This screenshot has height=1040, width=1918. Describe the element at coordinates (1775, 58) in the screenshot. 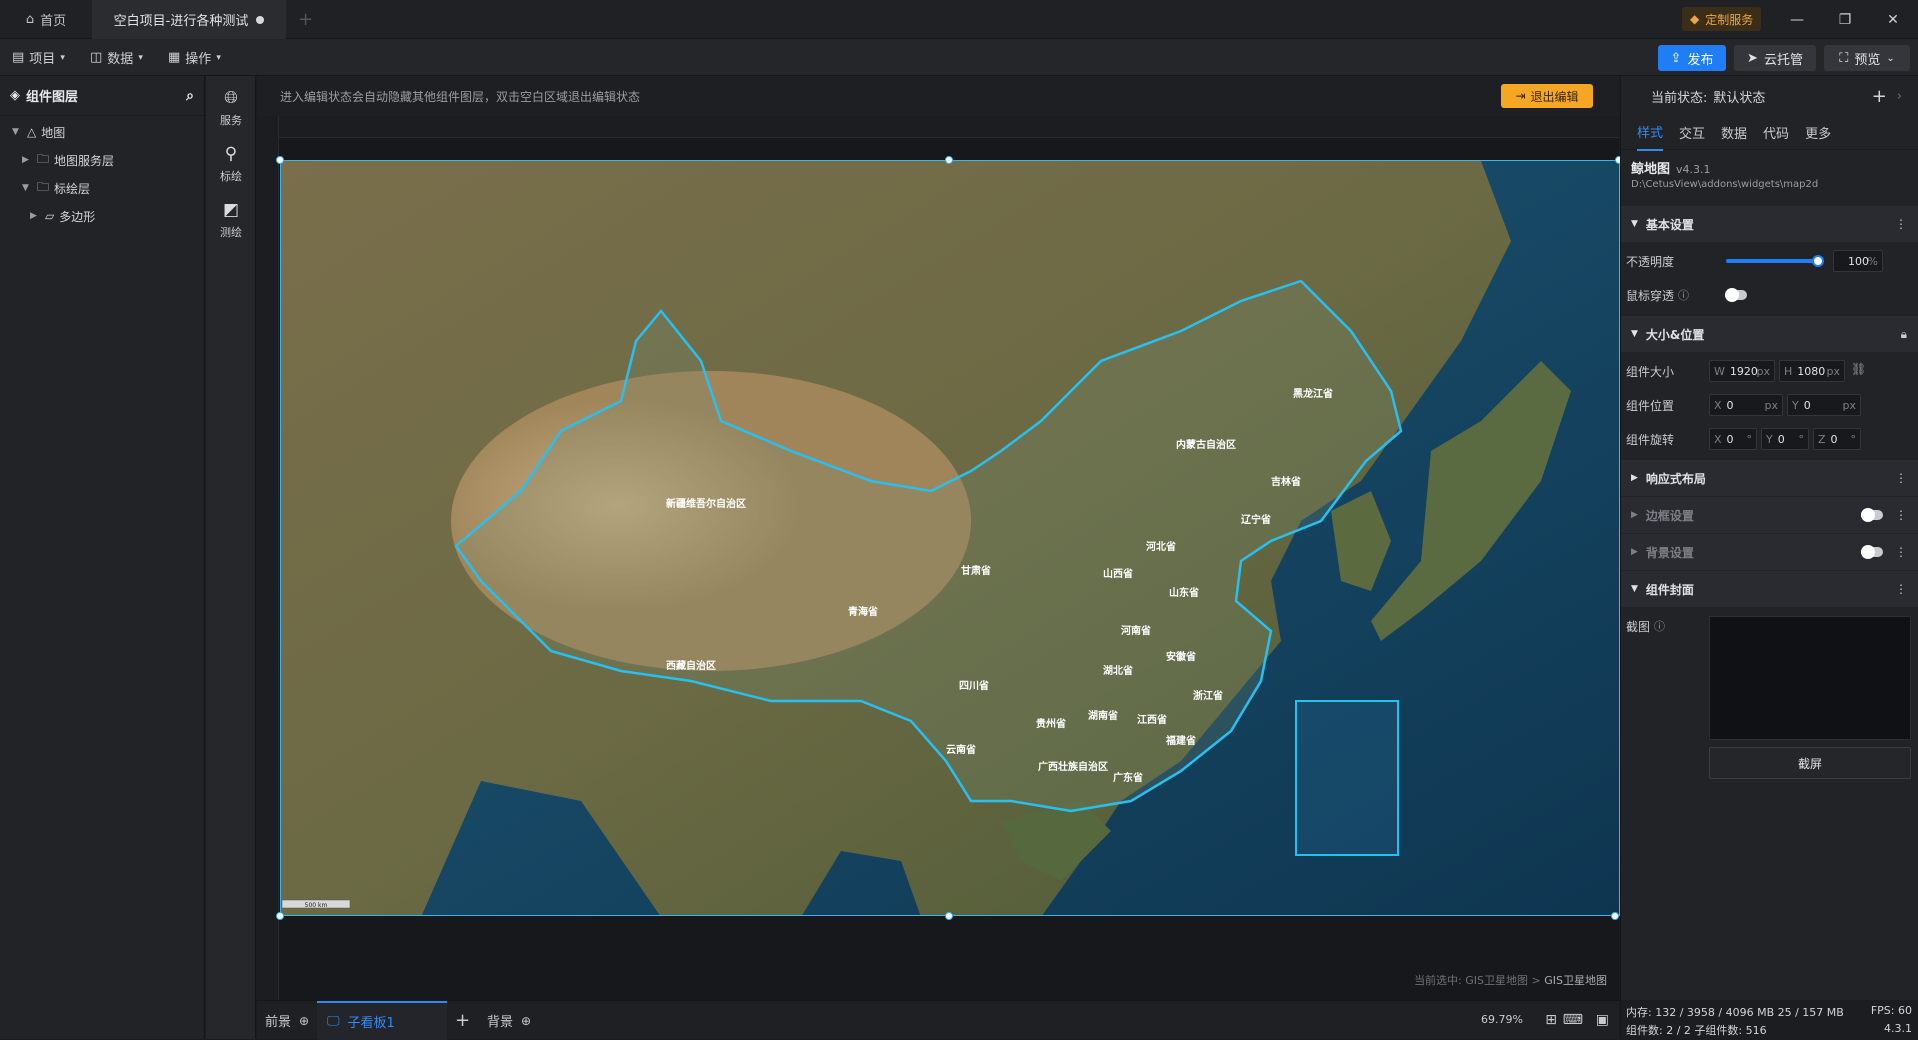

I see `cloud-host-button: ➤ 云托管` at that location.